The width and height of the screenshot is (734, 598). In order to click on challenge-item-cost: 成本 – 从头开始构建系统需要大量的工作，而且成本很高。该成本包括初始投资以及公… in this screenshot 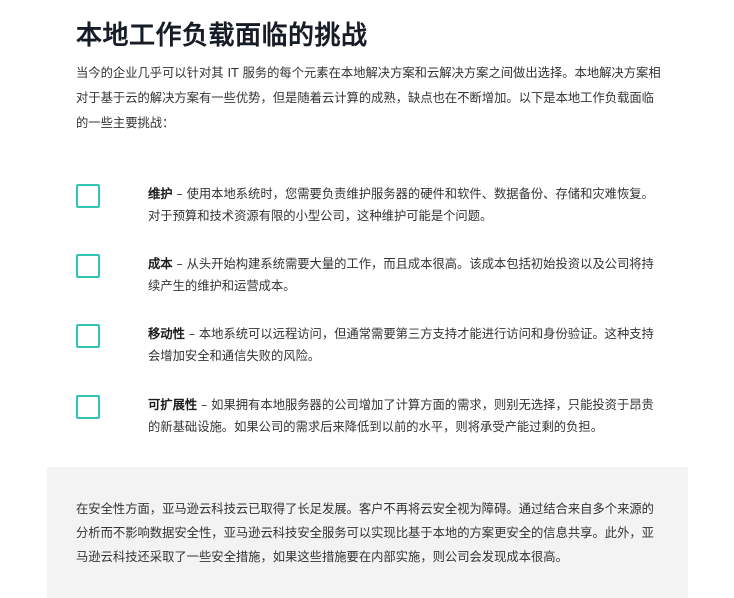, I will do `click(371, 284)`.